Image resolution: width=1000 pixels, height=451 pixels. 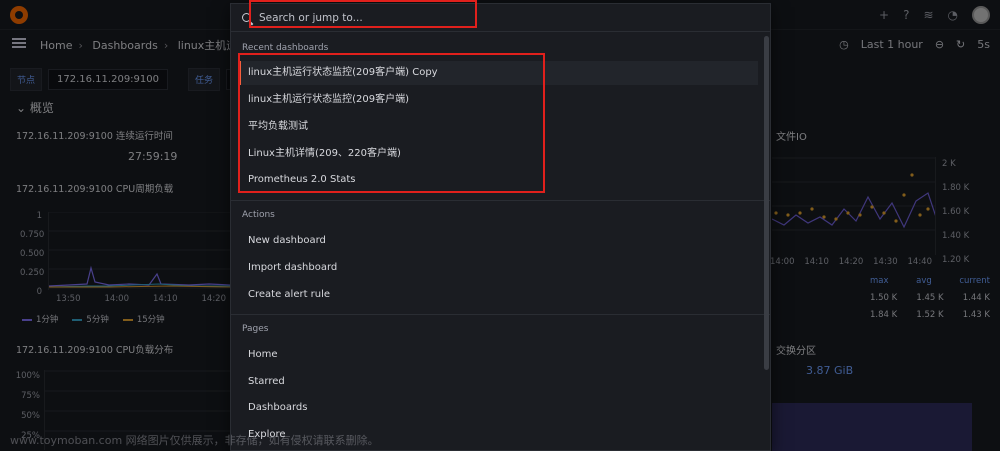 I want to click on watermark-text: www.toymoban.com 网络图片仅供展示，非存储，如有侵权请联系删除。, so click(x=194, y=440).